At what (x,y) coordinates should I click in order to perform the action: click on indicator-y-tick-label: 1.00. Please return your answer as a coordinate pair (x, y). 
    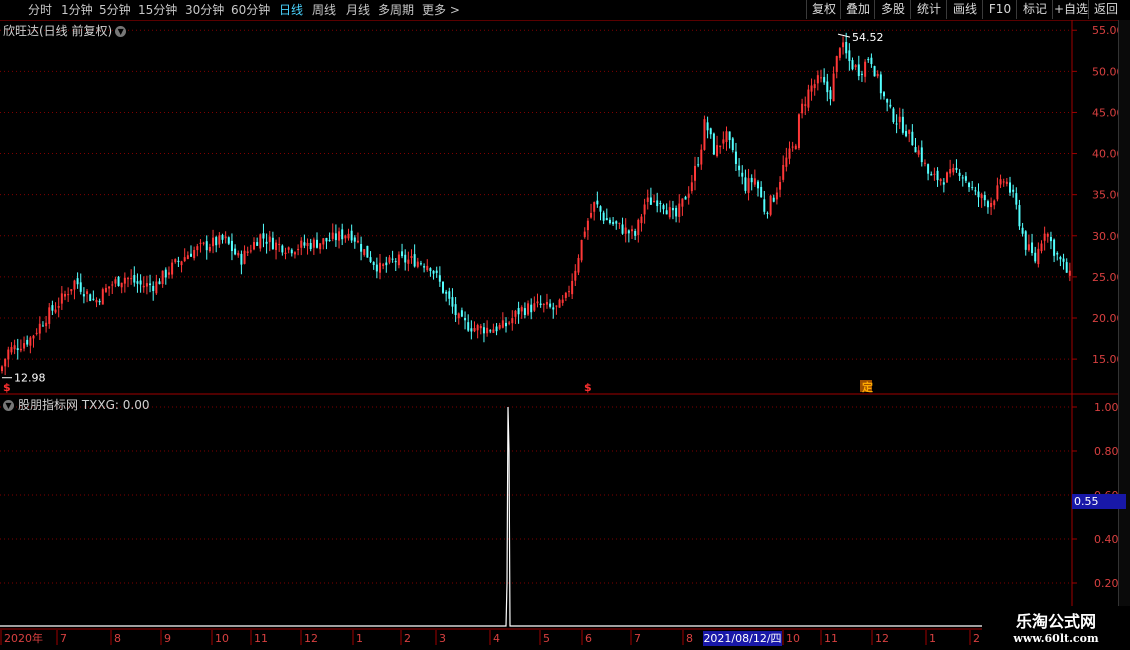
    Looking at the image, I should click on (1106, 407).